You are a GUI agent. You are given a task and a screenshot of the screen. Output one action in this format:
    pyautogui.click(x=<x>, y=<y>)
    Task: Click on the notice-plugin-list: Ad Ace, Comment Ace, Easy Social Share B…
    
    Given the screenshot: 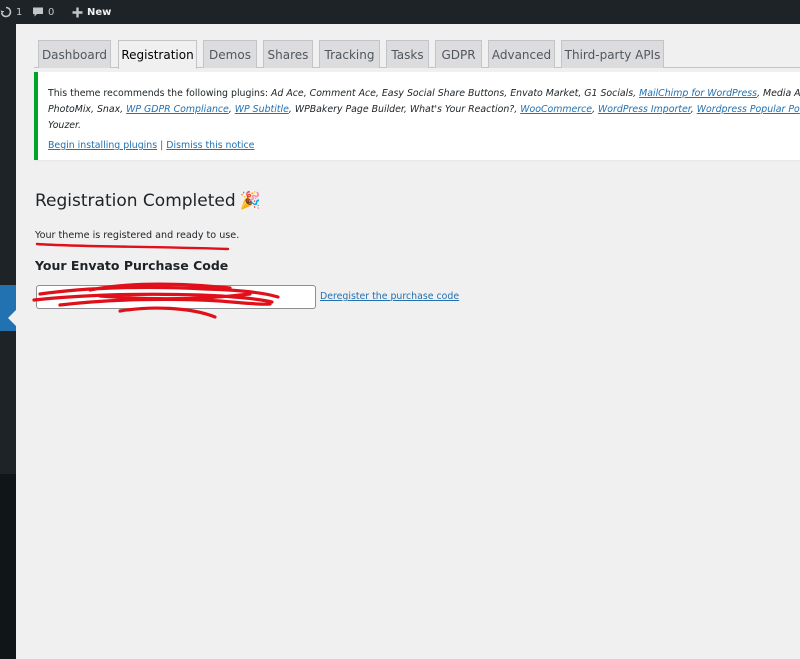 What is the action you would take?
    pyautogui.click(x=455, y=93)
    